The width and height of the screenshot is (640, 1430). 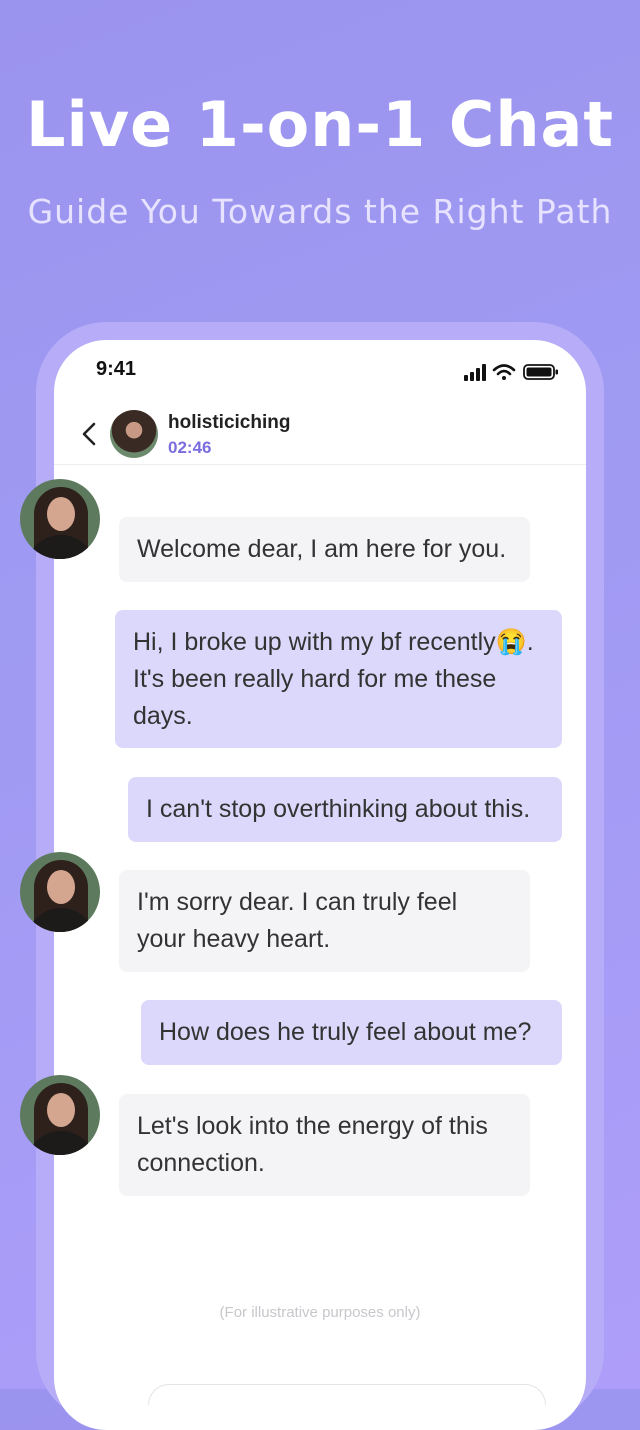 What do you see at coordinates (324, 549) in the screenshot?
I see `advisor-message: Welcome dear, I am here for you.` at bounding box center [324, 549].